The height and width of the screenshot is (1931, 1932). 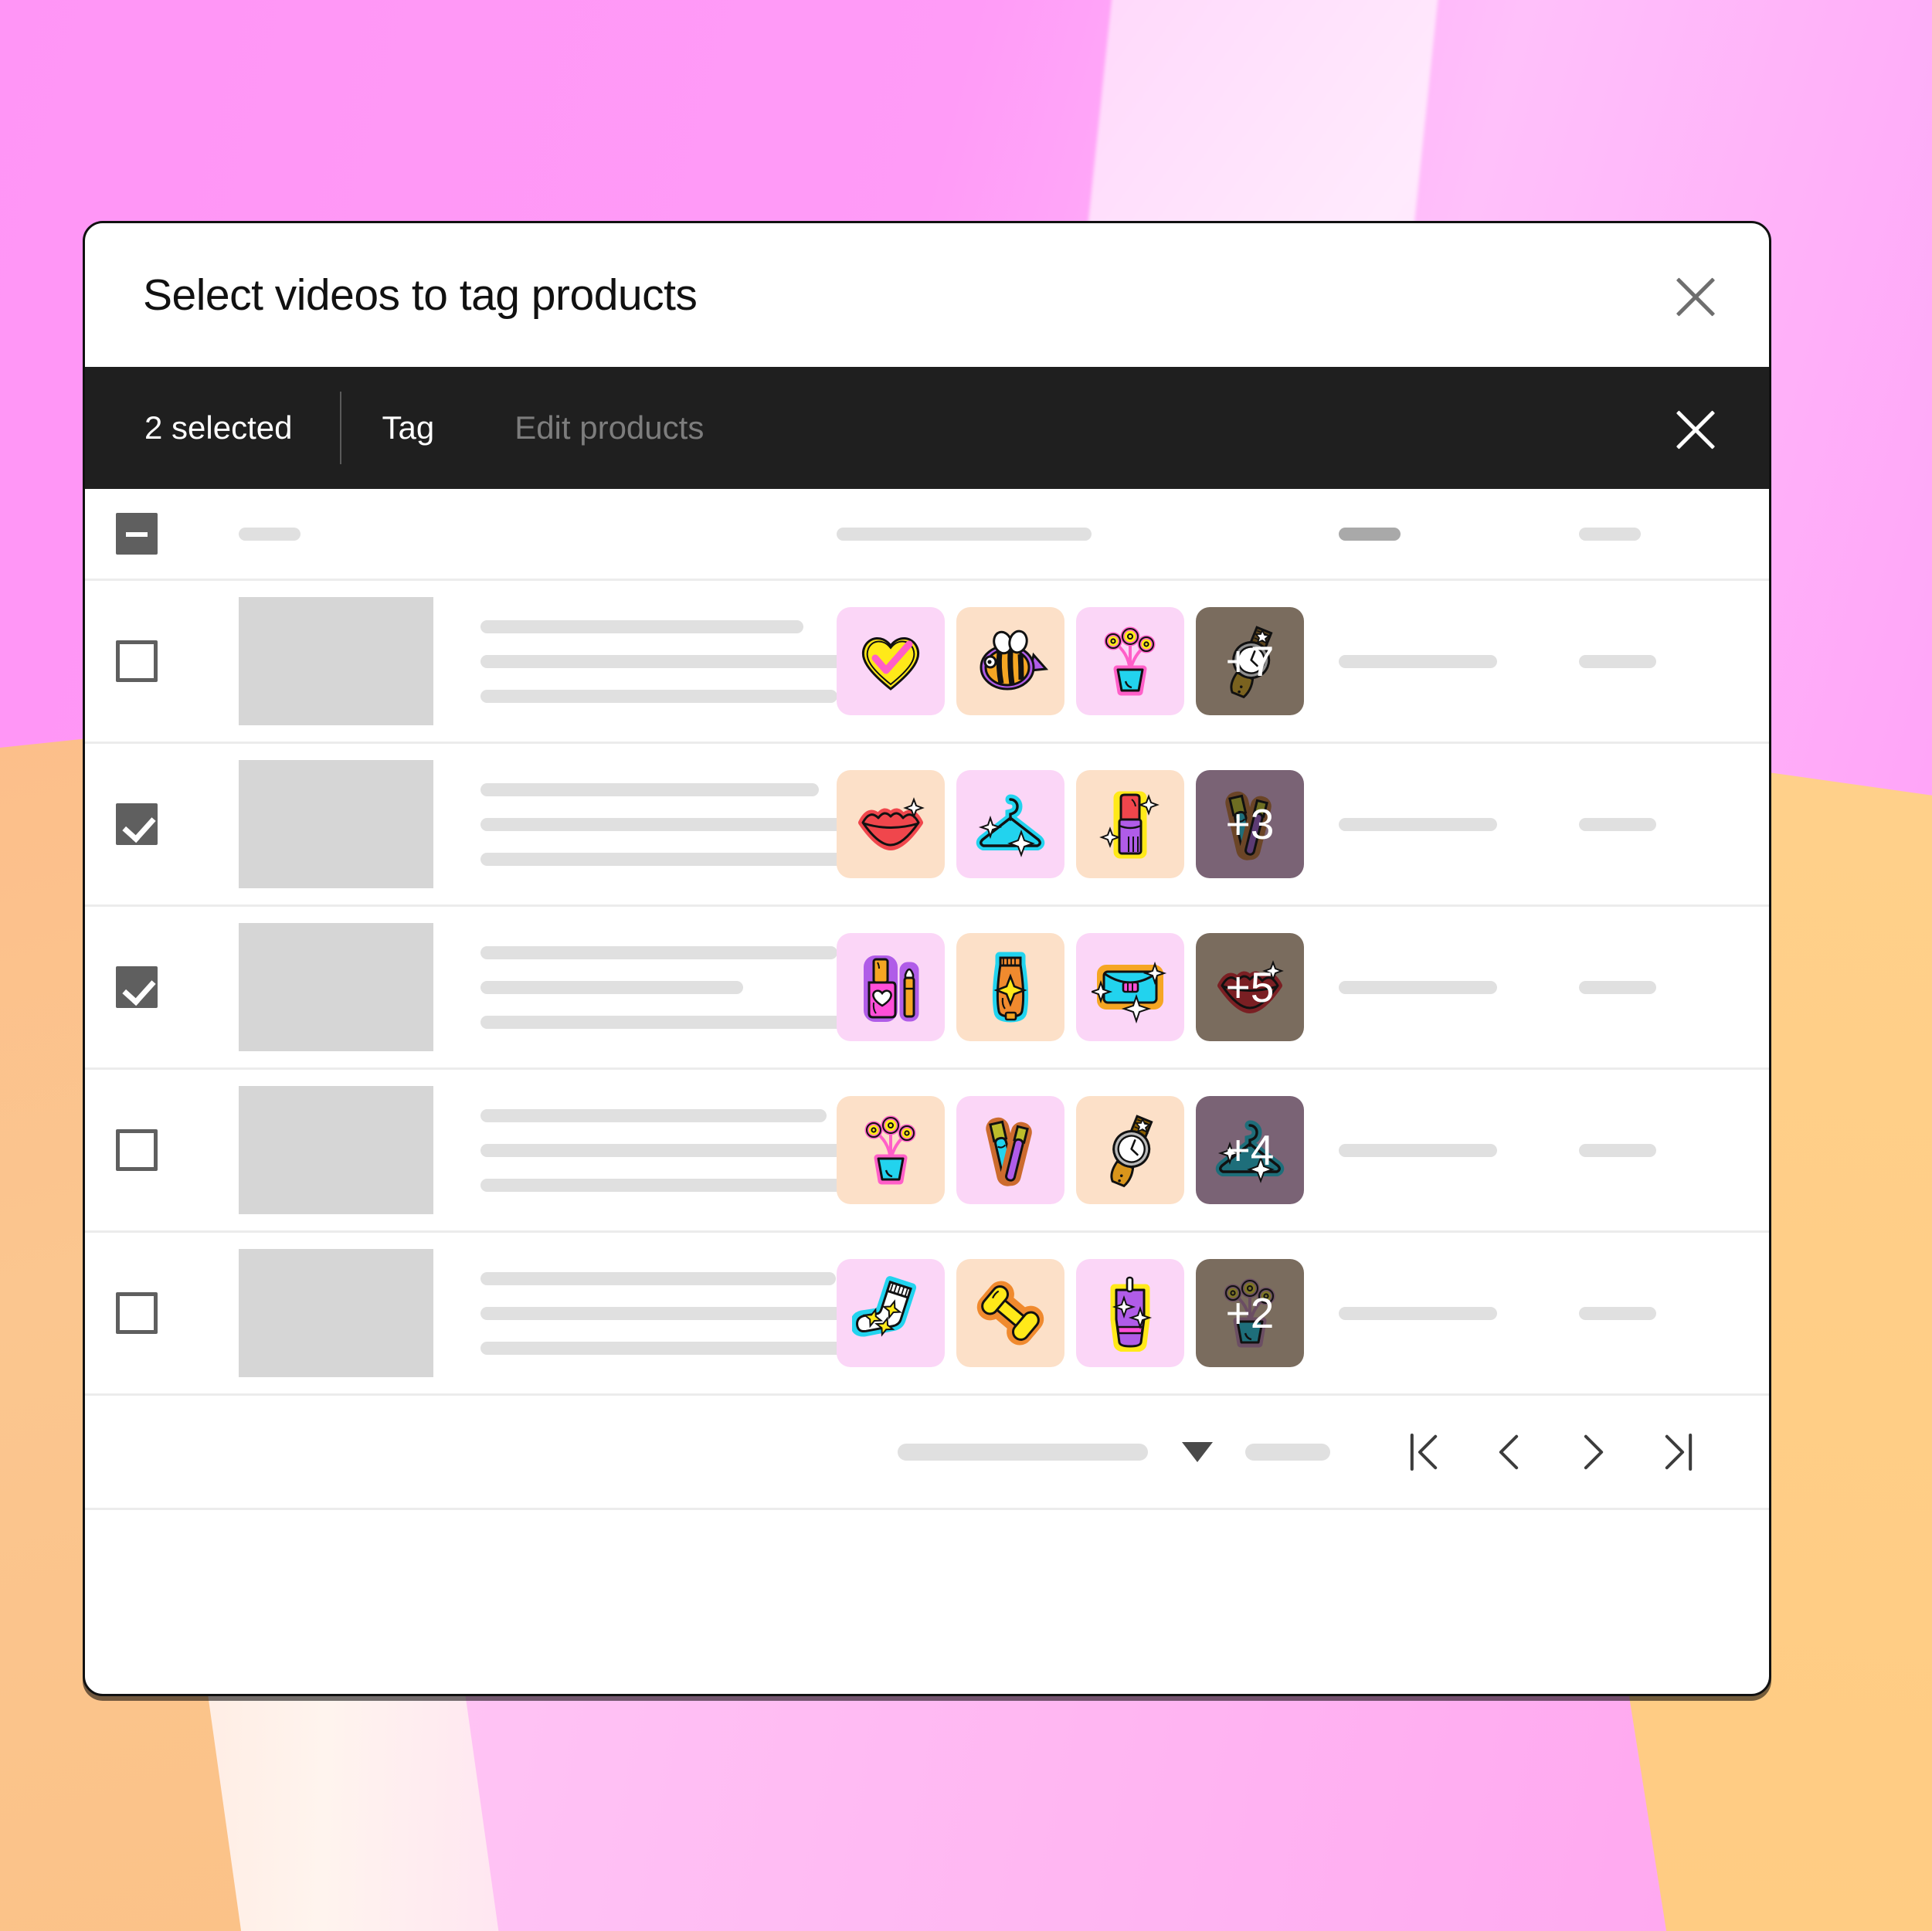 What do you see at coordinates (1010, 1313) in the screenshot?
I see `product-thumbnail-dumbbell` at bounding box center [1010, 1313].